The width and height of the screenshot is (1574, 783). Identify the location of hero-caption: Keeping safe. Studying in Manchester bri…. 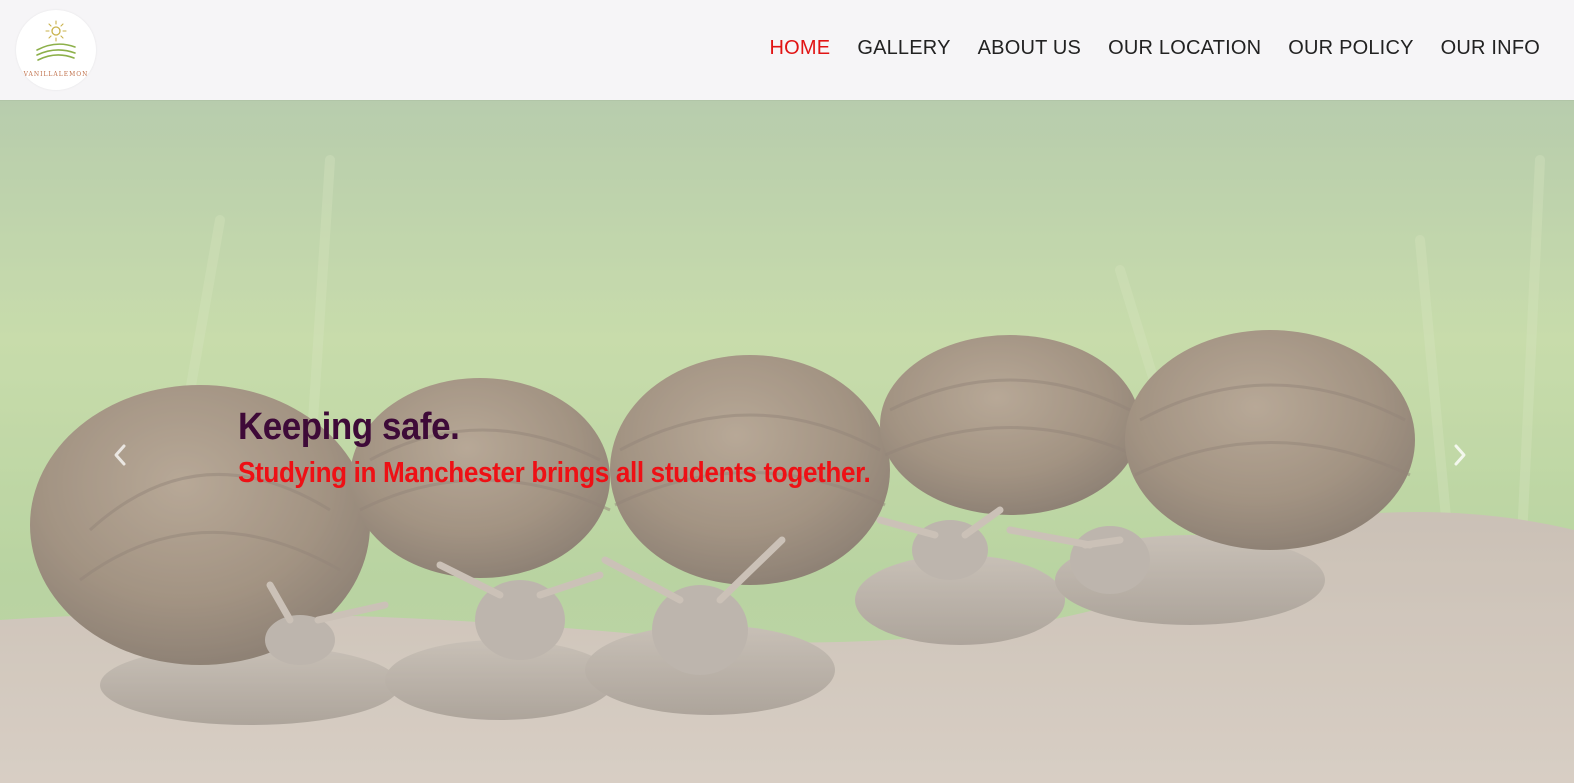
(589, 448).